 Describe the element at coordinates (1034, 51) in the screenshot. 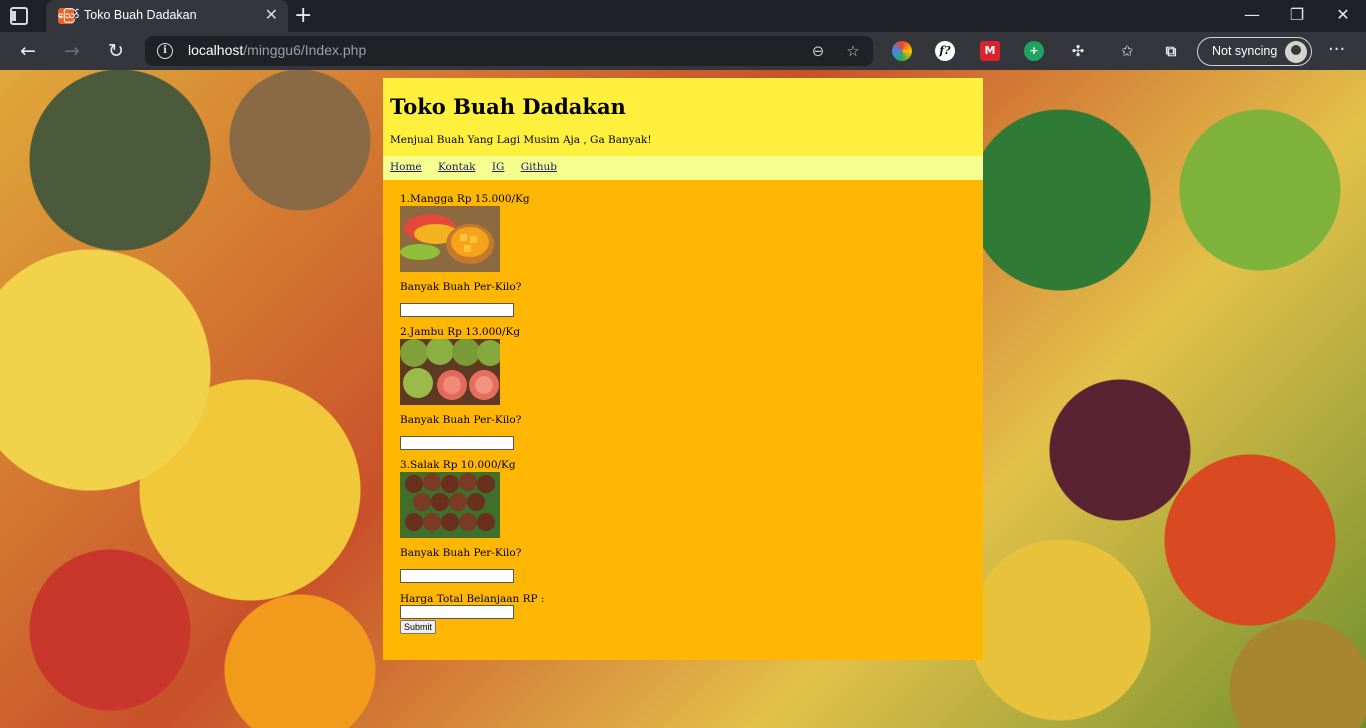

I see `green-plus-extension-icon: +` at that location.